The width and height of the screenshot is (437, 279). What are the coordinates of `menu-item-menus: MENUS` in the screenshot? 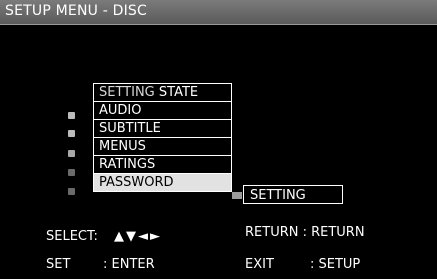 It's located at (162, 147).